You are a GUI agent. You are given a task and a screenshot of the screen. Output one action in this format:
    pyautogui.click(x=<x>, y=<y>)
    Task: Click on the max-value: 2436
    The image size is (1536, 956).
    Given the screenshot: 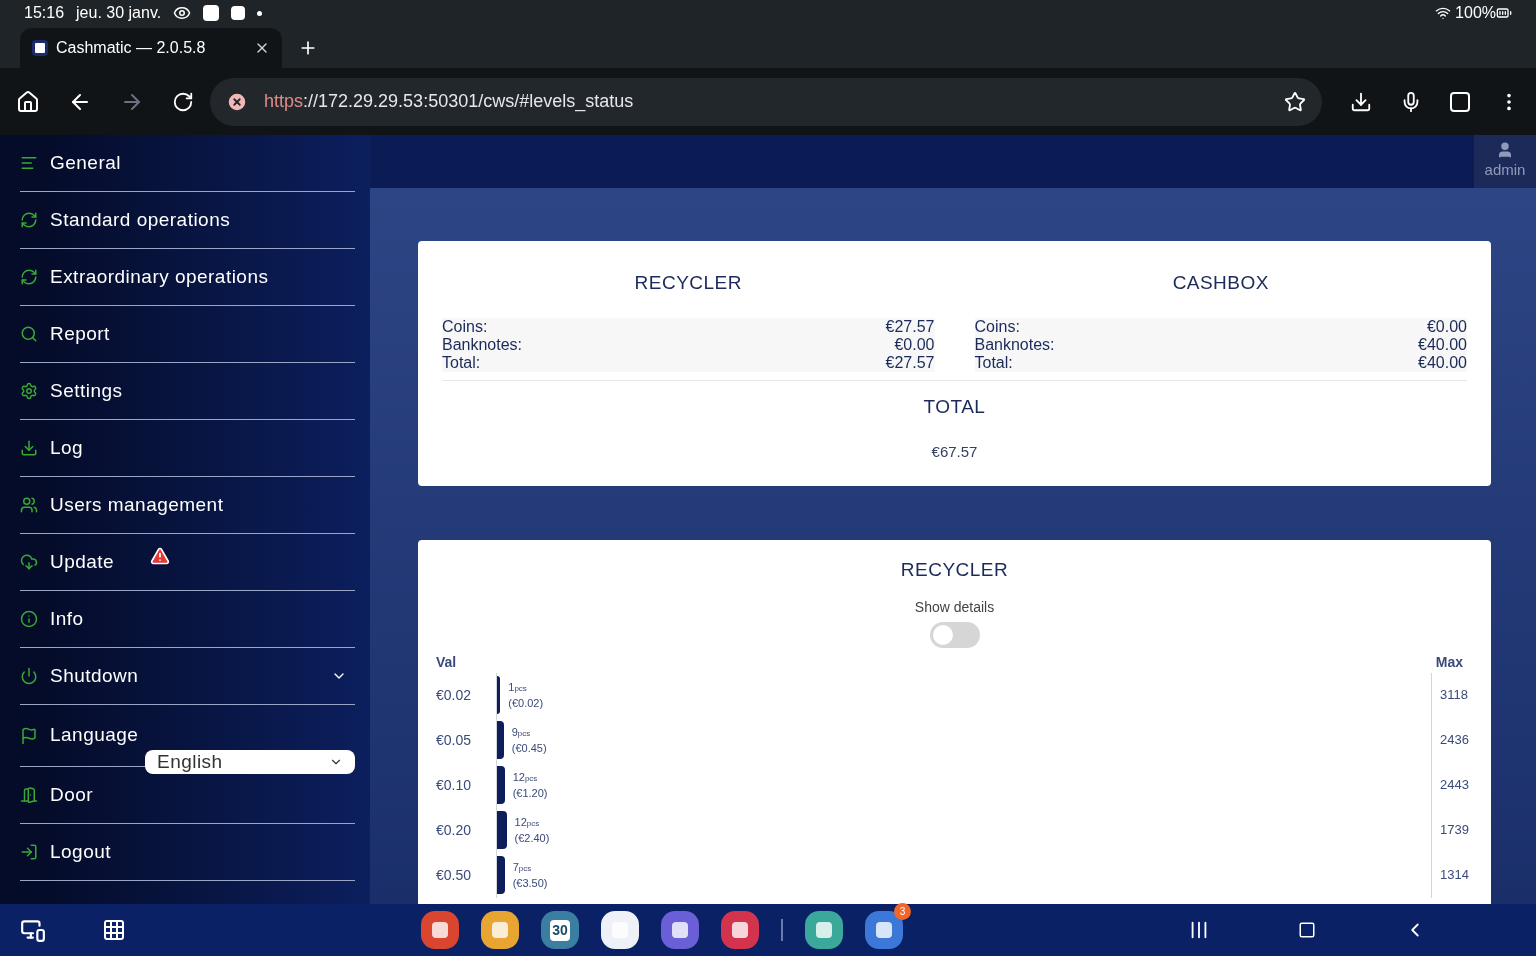 What is the action you would take?
    pyautogui.click(x=1454, y=740)
    